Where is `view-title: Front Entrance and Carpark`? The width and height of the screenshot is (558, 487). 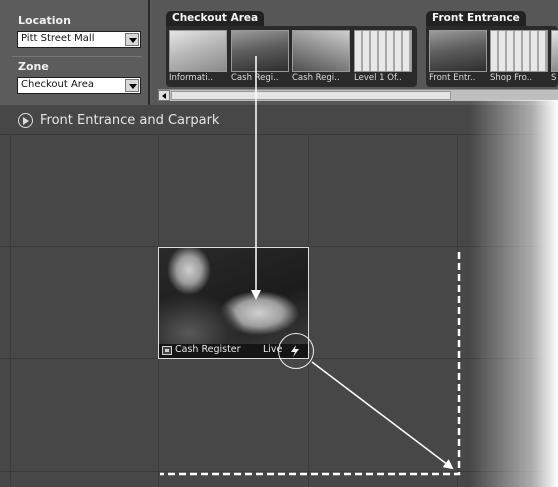 view-title: Front Entrance and Carpark is located at coordinates (130, 120).